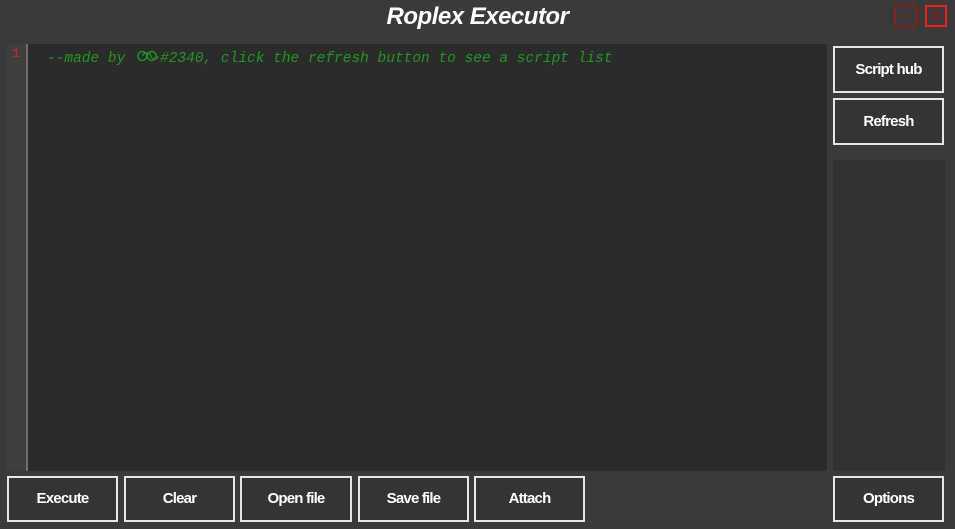 Image resolution: width=955 pixels, height=529 pixels. Describe the element at coordinates (17, 257) in the screenshot. I see `line-number-gutter: 1` at that location.